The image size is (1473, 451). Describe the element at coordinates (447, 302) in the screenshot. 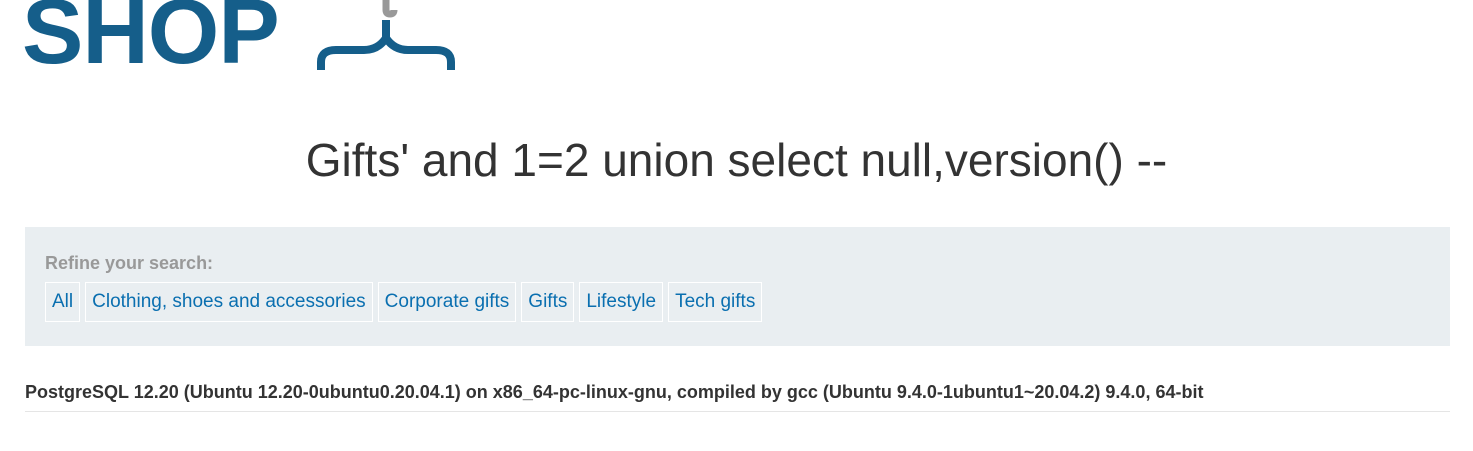

I see `filter-link-corporate-gifts: Corporate gifts` at that location.